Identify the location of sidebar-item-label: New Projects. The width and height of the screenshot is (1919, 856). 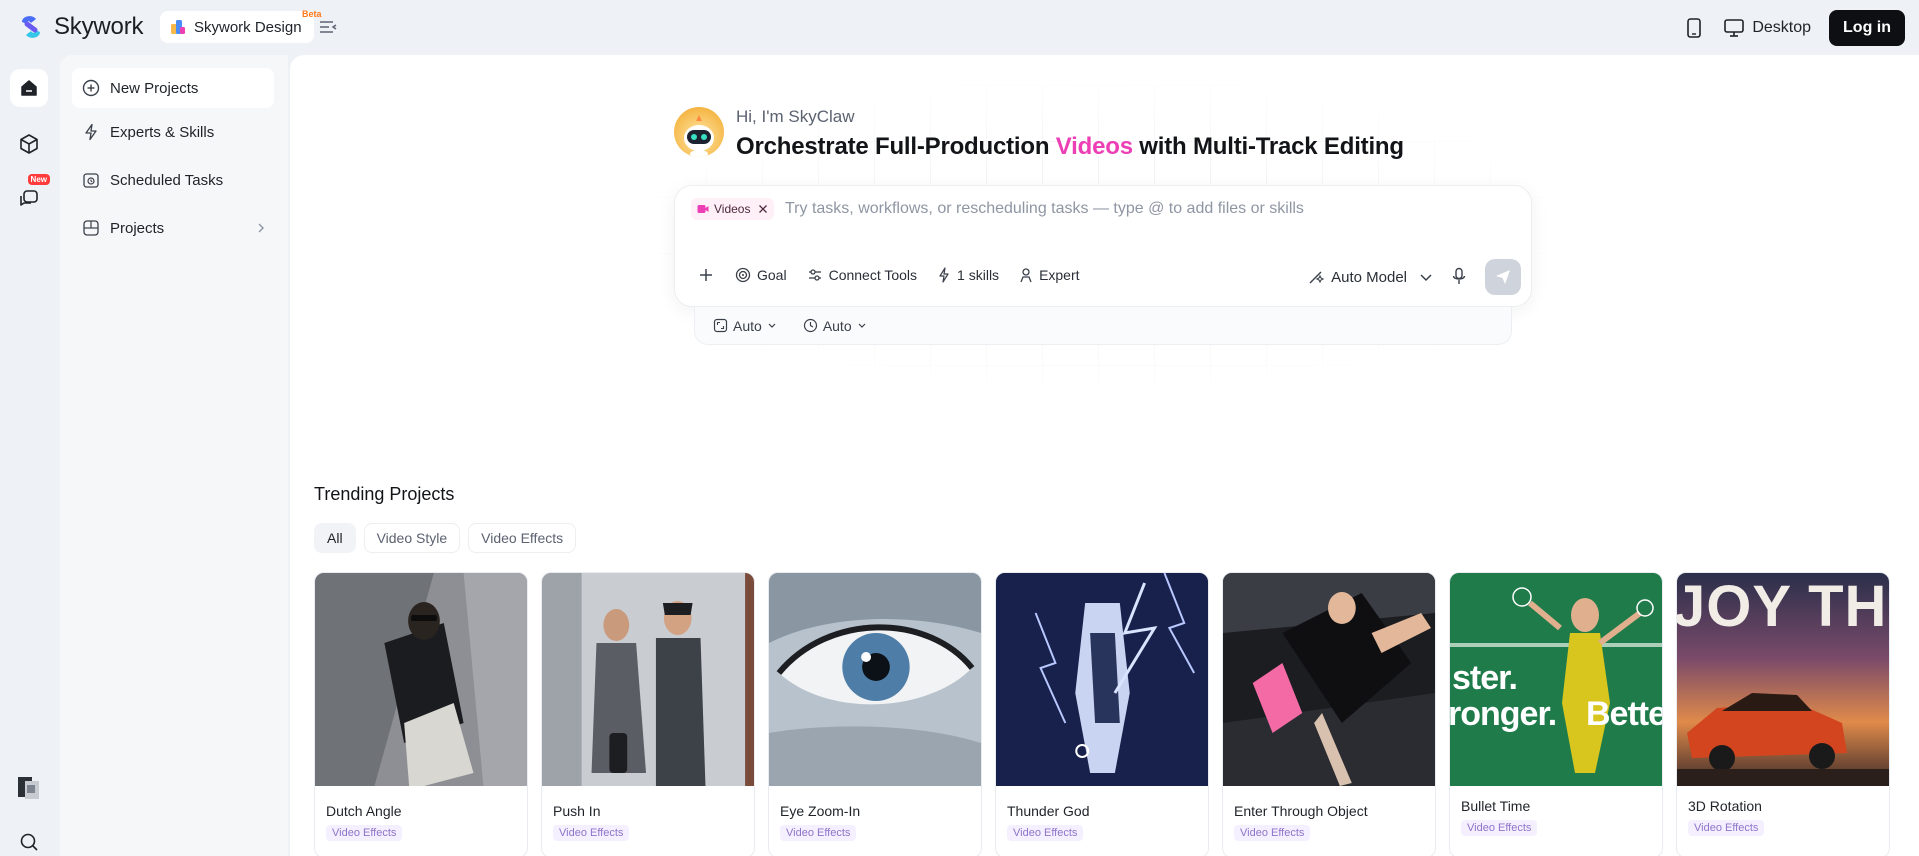
(154, 88).